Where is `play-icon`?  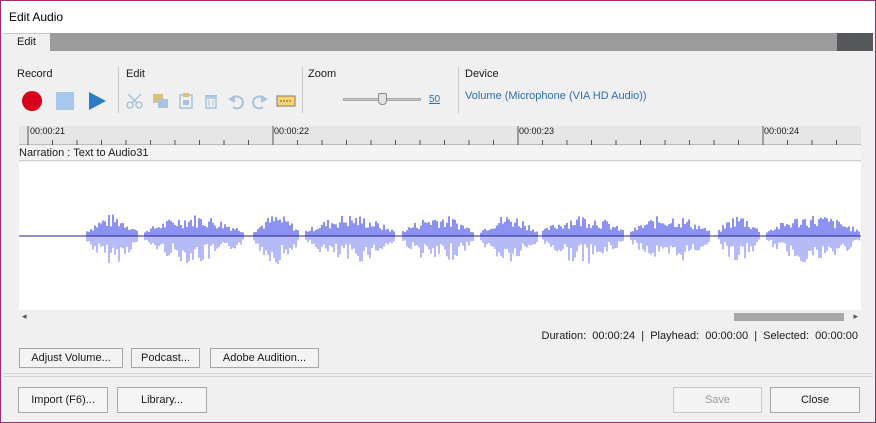
play-icon is located at coordinates (97, 101).